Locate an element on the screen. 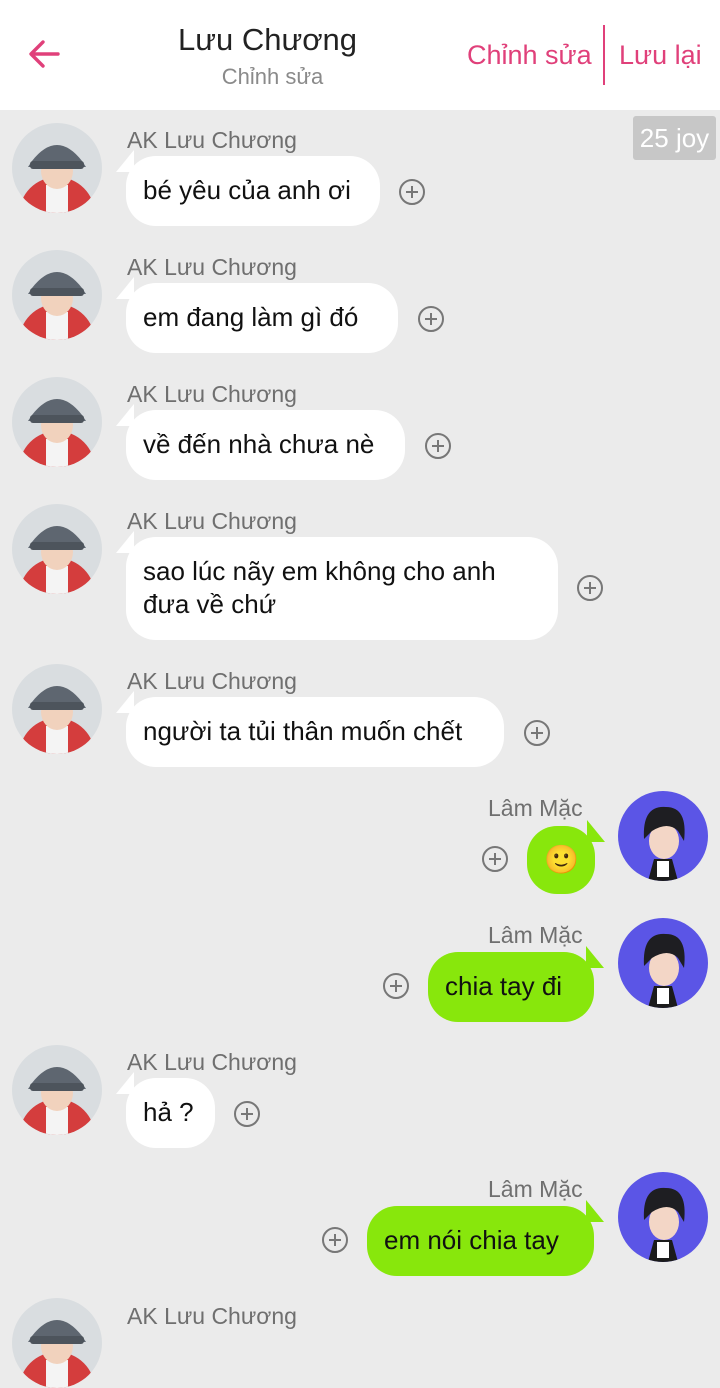 This screenshot has width=720, height=1388. header-divider is located at coordinates (604, 55).